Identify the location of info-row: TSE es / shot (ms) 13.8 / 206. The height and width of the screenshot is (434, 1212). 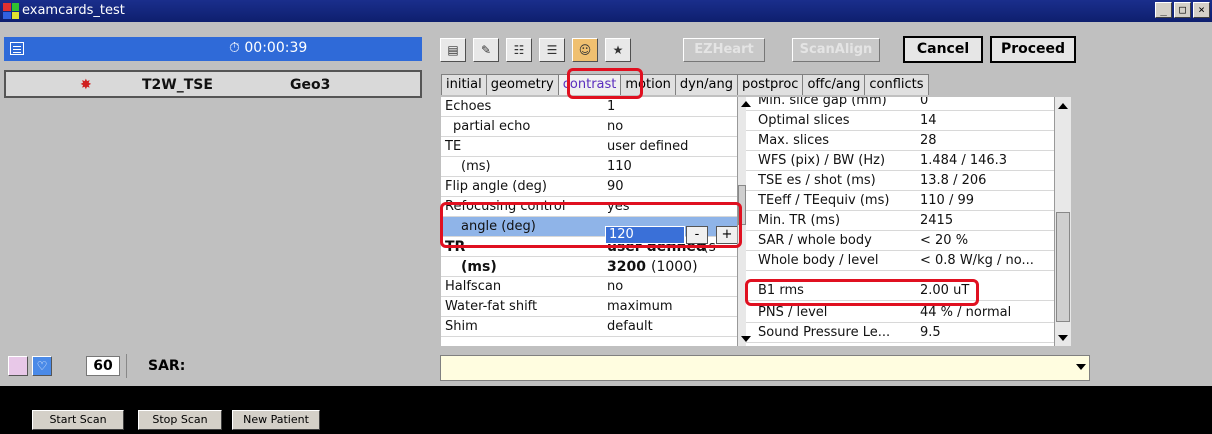
(900, 181).